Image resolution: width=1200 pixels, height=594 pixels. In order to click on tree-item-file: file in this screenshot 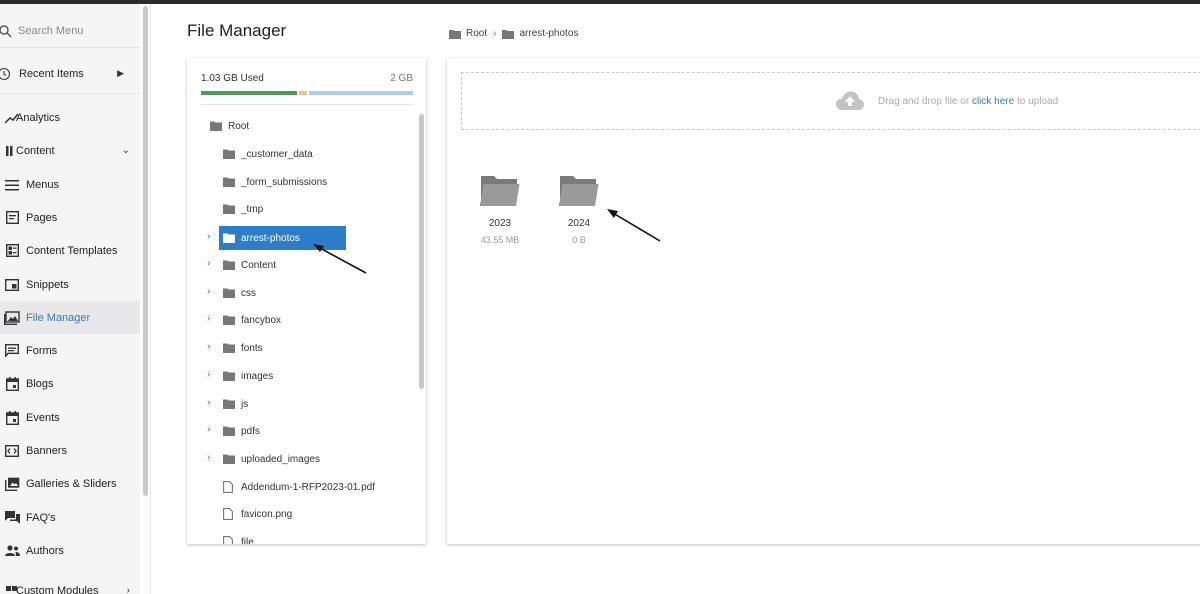, I will do `click(238, 537)`.